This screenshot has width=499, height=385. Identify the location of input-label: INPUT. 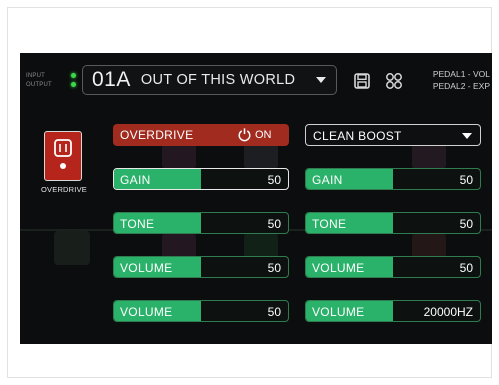
(35, 75).